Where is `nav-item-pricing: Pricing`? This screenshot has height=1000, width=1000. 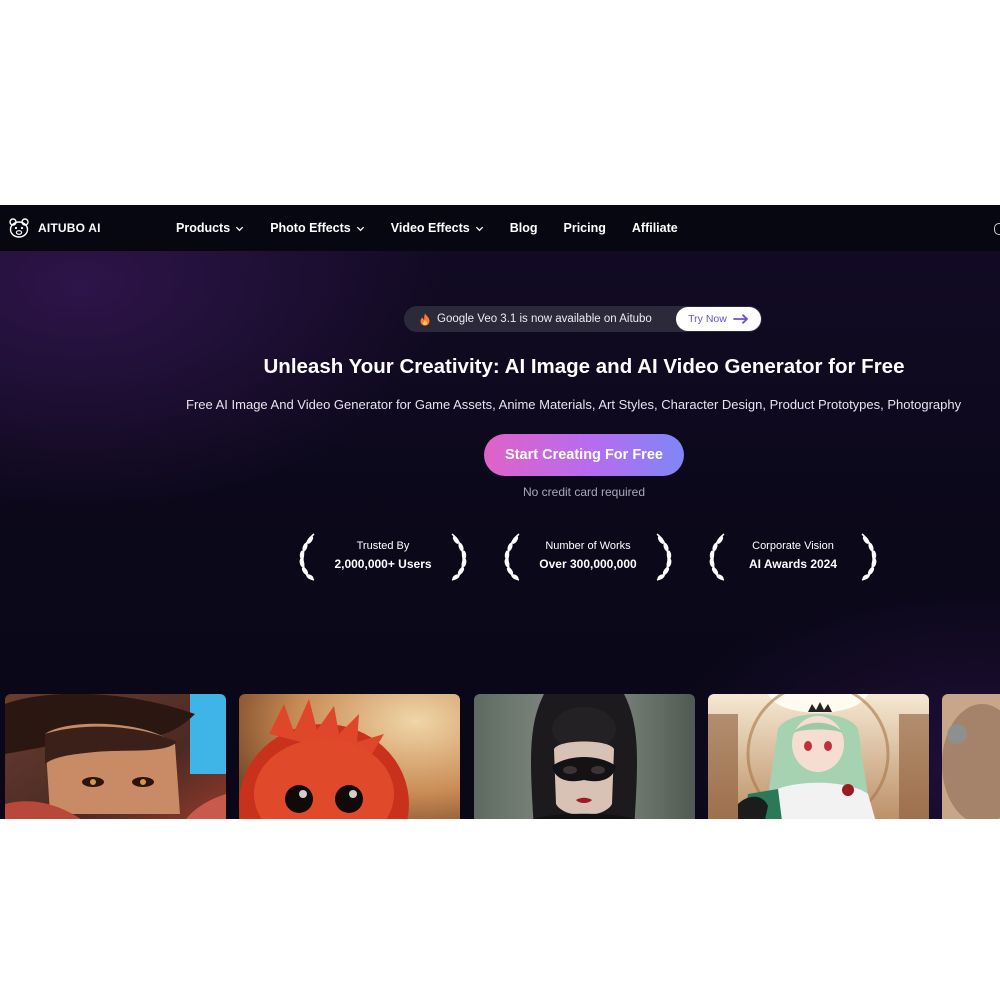
nav-item-pricing: Pricing is located at coordinates (585, 228).